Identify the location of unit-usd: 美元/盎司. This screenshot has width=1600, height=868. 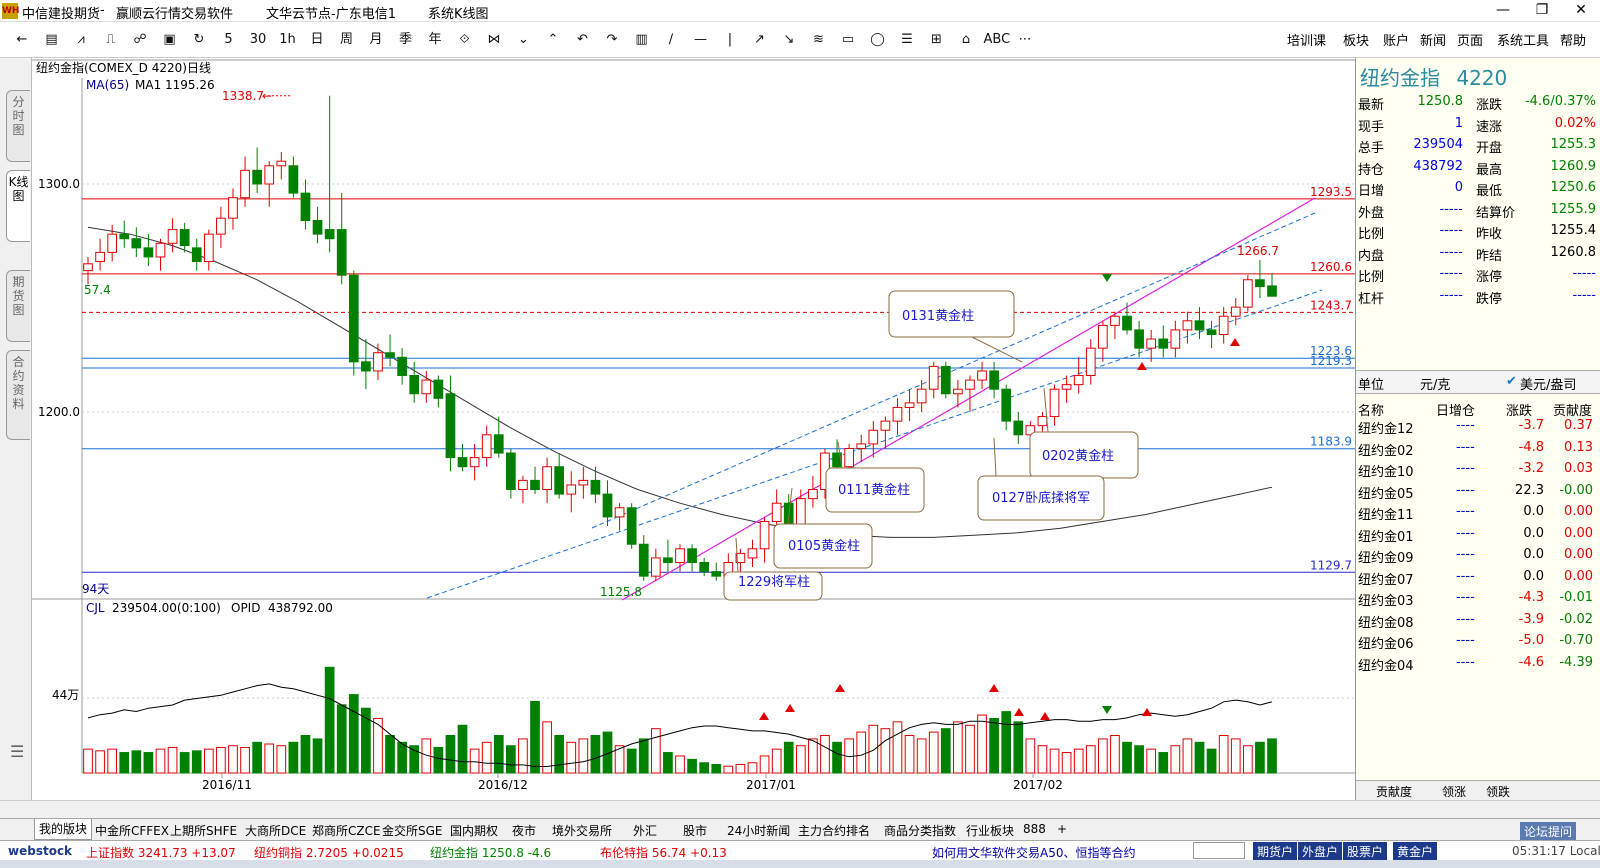
(1548, 383).